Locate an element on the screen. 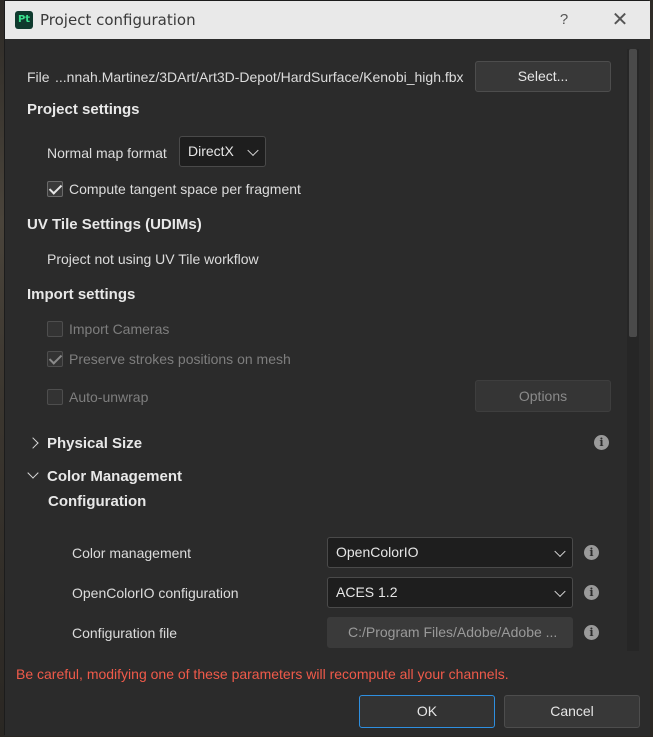 The image size is (653, 737). close-button: ✕ is located at coordinates (620, 20).